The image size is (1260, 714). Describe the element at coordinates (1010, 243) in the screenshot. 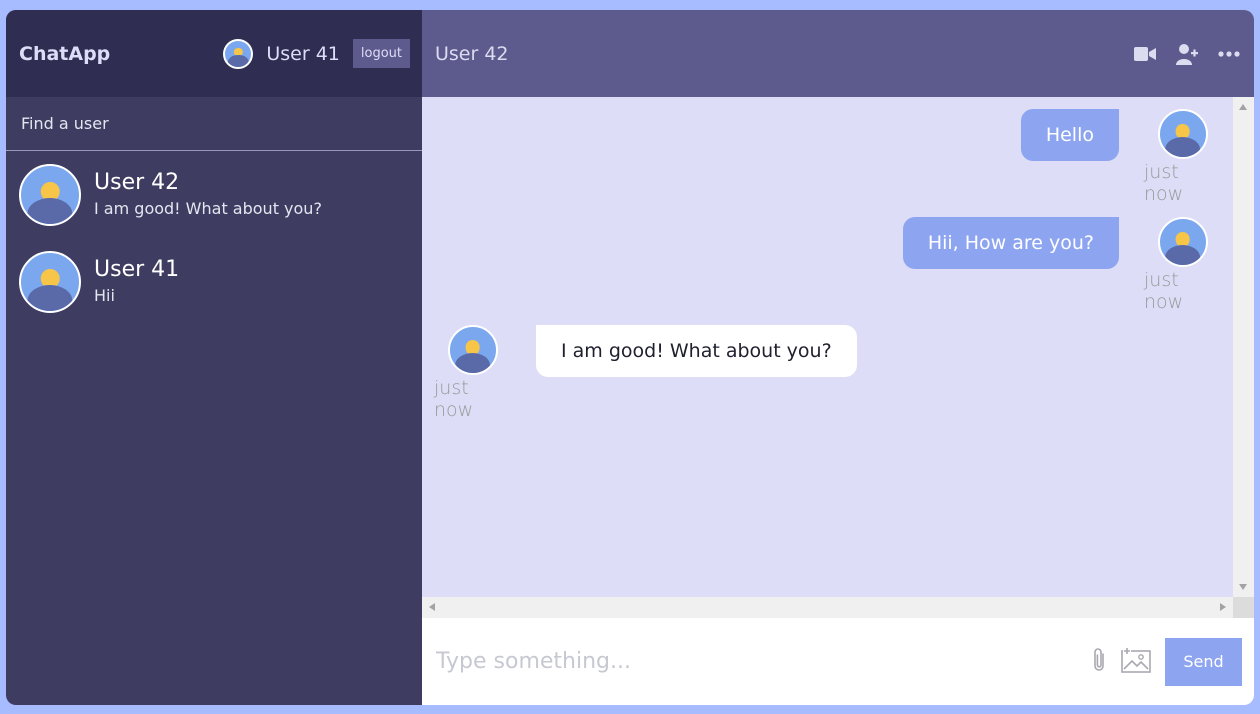

I see `message-bubble: Hii, How are you?` at that location.